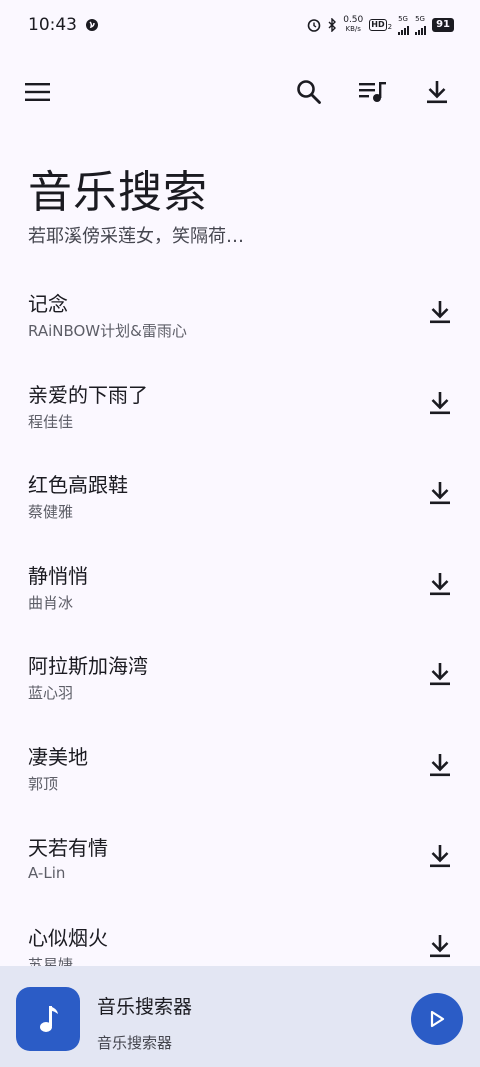 This screenshot has width=480, height=1067. Describe the element at coordinates (88, 666) in the screenshot. I see `song-title: 阿拉斯加海湾` at that location.